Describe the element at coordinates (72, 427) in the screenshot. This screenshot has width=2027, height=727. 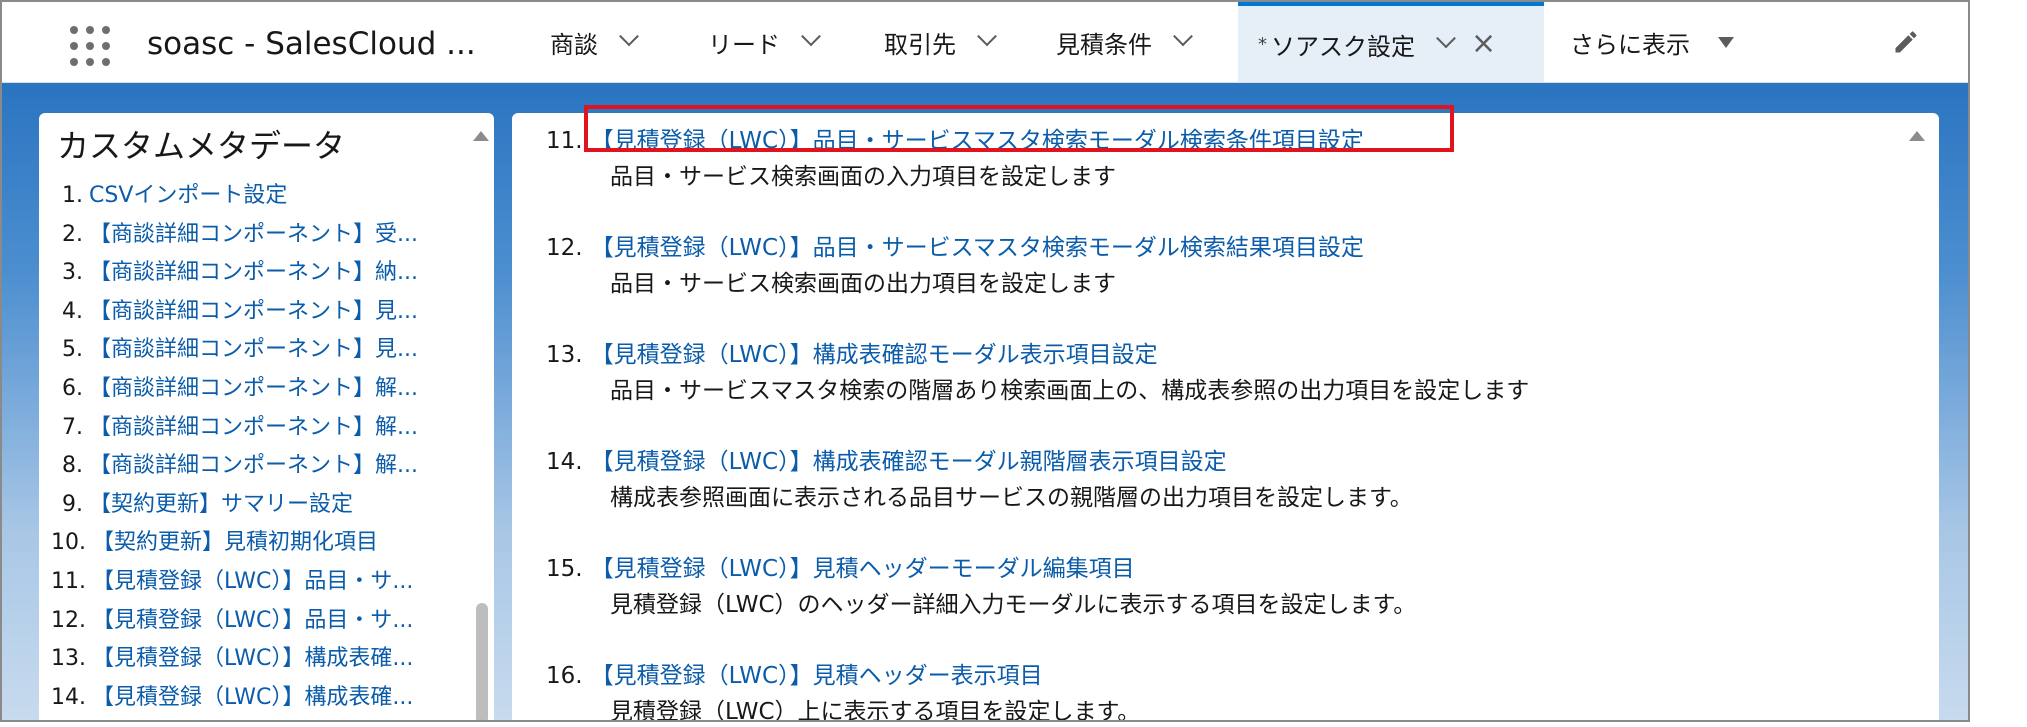
I see `list-item-number: 7.` at that location.